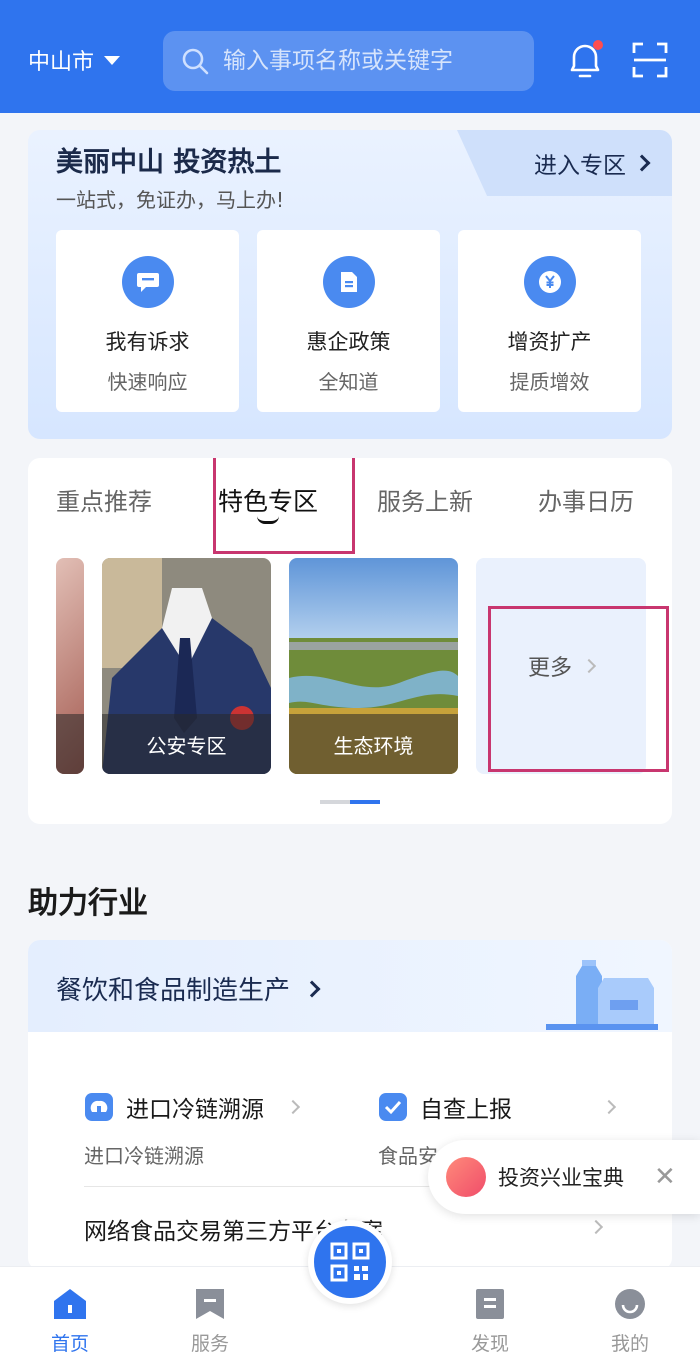 The height and width of the screenshot is (1372, 700). Describe the element at coordinates (580, 166) in the screenshot. I see `enter-zone-label: 进入专区` at that location.